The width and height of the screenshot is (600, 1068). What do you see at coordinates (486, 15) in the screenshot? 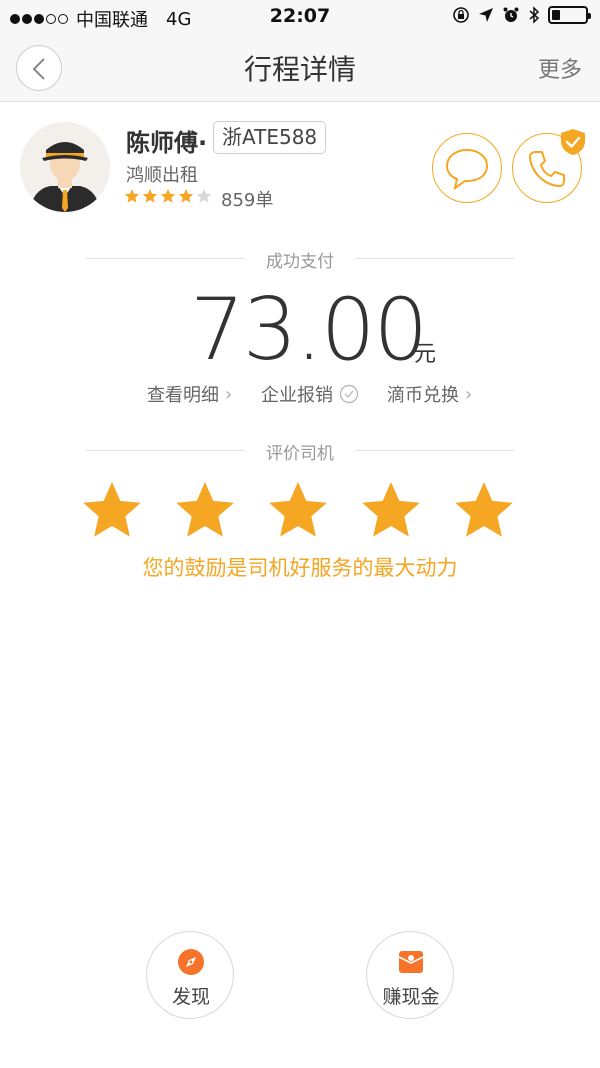
I see `location-arrow-icon` at bounding box center [486, 15].